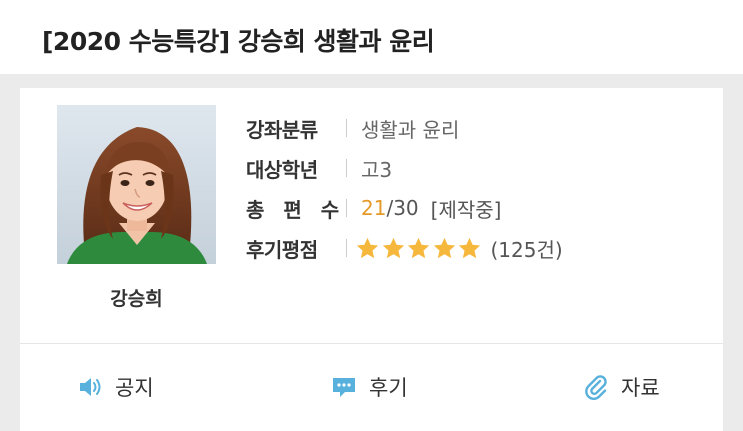 This screenshot has height=431, width=743. Describe the element at coordinates (238, 41) in the screenshot. I see `page-title: [2020 수능특강] 강승희 생활과 윤리` at that location.